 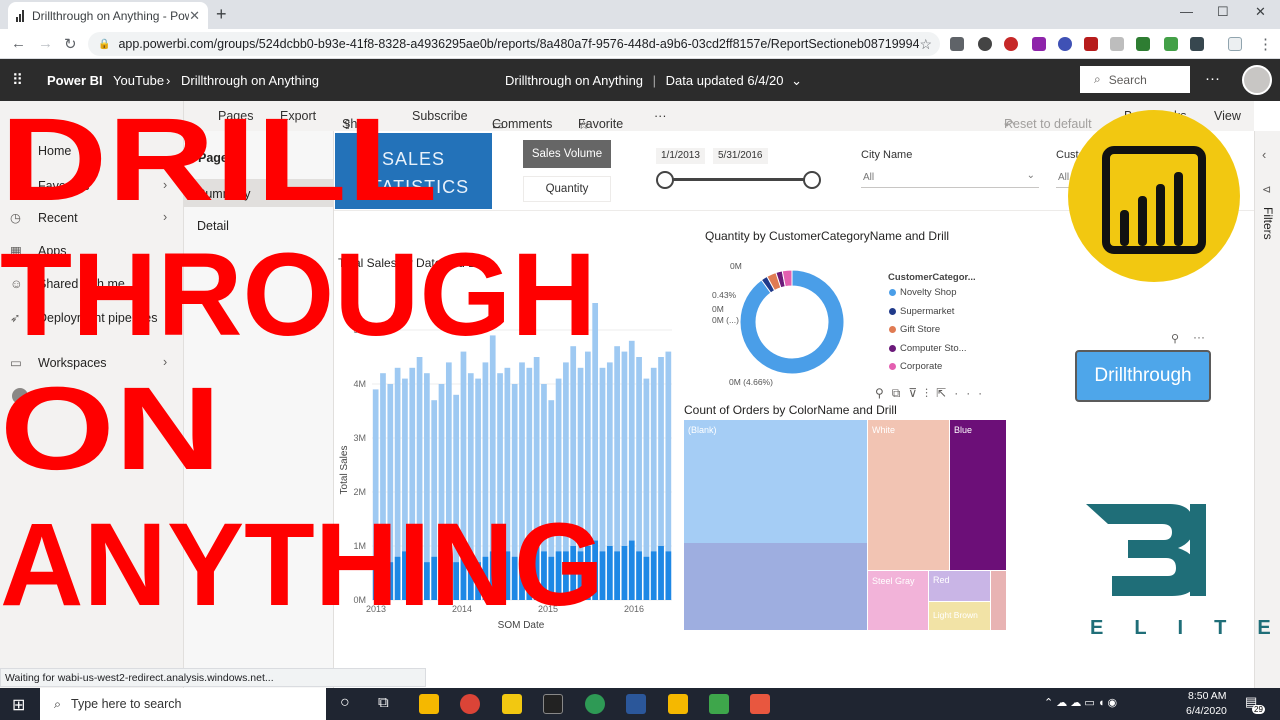 I want to click on powerbi-favicon-icon, so click(x=20, y=15).